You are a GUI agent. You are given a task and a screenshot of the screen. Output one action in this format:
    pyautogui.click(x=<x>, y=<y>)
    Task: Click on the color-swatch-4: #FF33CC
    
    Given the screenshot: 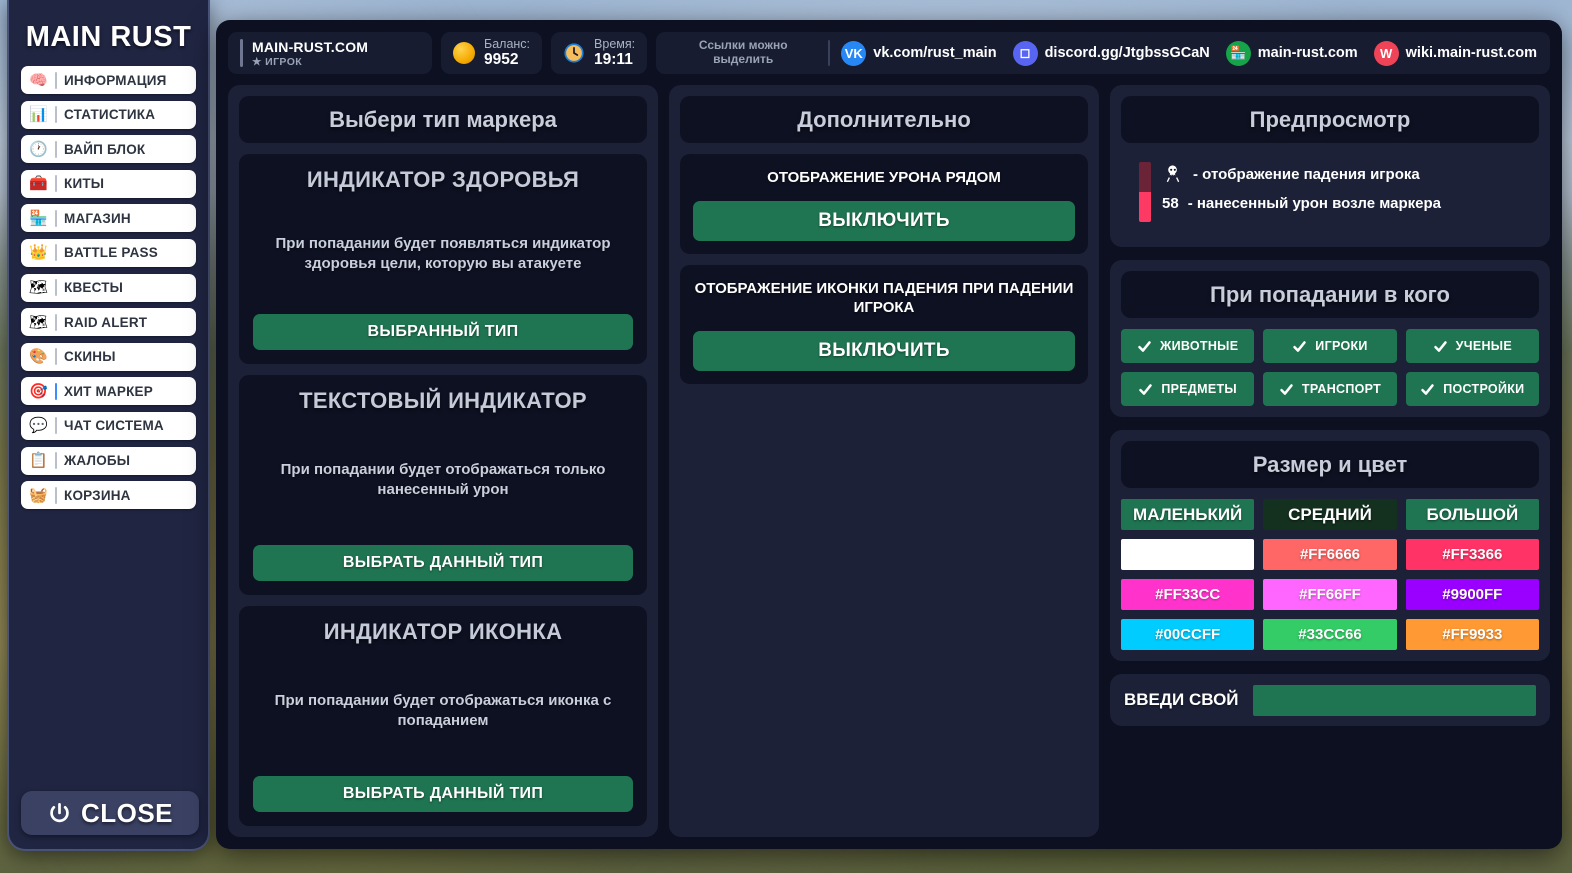 What is the action you would take?
    pyautogui.click(x=1188, y=594)
    